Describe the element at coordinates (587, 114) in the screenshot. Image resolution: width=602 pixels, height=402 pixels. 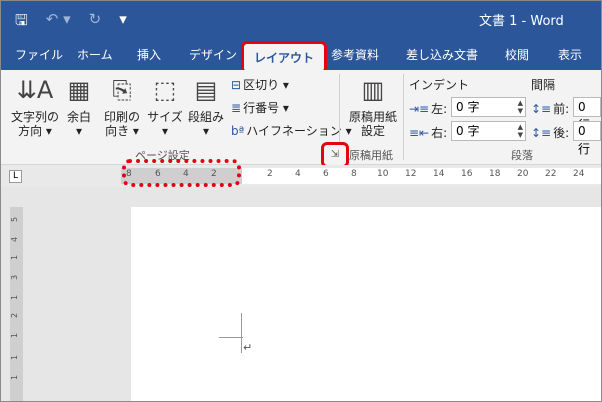
I see `spacing-before-field: 0 行` at that location.